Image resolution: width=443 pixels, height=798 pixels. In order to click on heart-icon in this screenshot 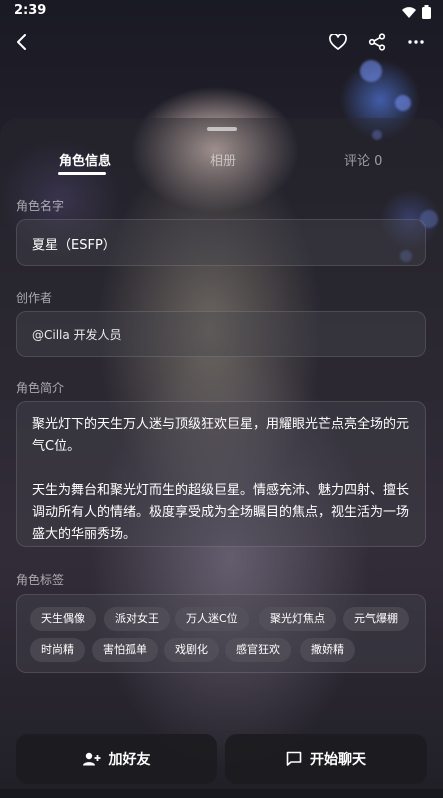, I will do `click(338, 42)`.